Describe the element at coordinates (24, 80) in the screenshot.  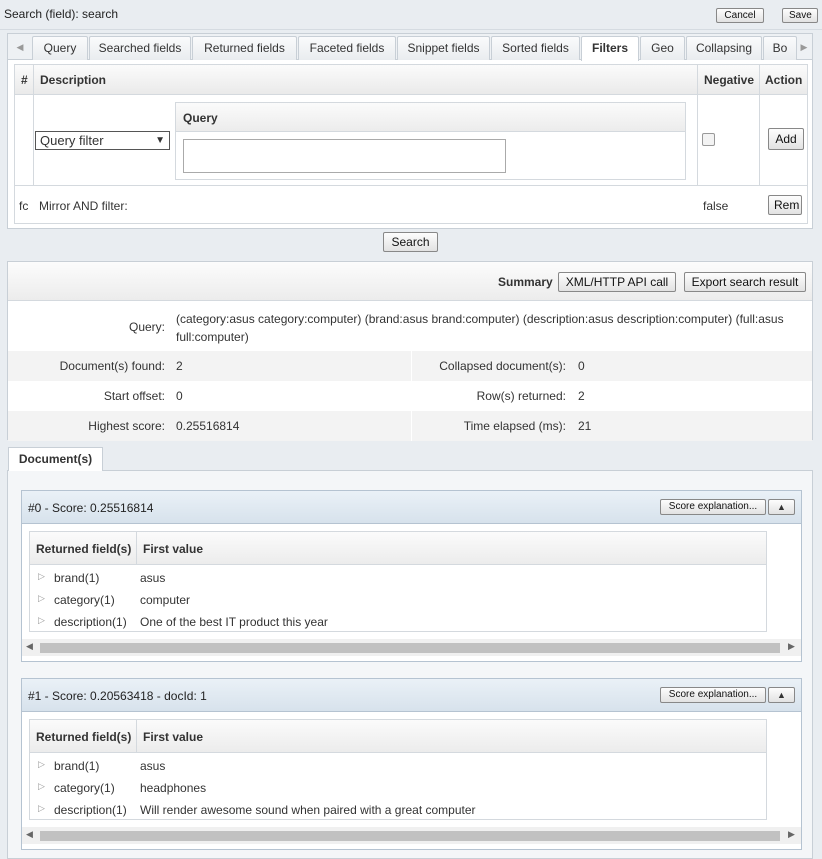
I see `col-num: #` at that location.